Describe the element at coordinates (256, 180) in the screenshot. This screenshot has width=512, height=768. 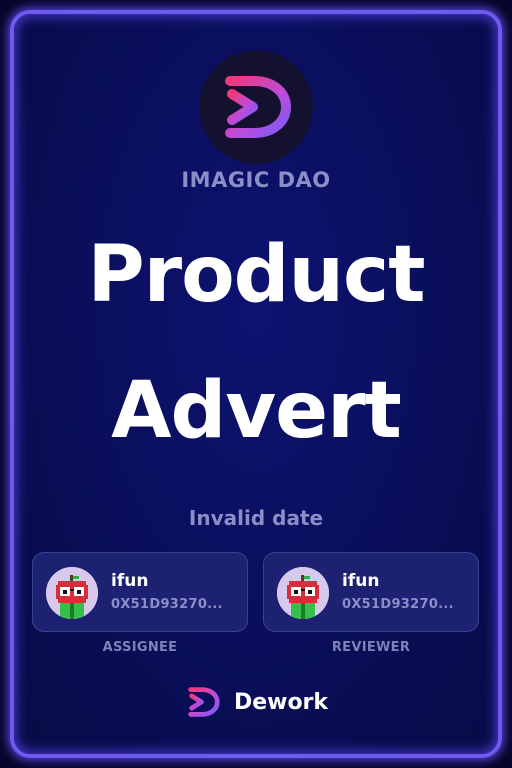
I see `dao-name: IMAGIC DAO` at that location.